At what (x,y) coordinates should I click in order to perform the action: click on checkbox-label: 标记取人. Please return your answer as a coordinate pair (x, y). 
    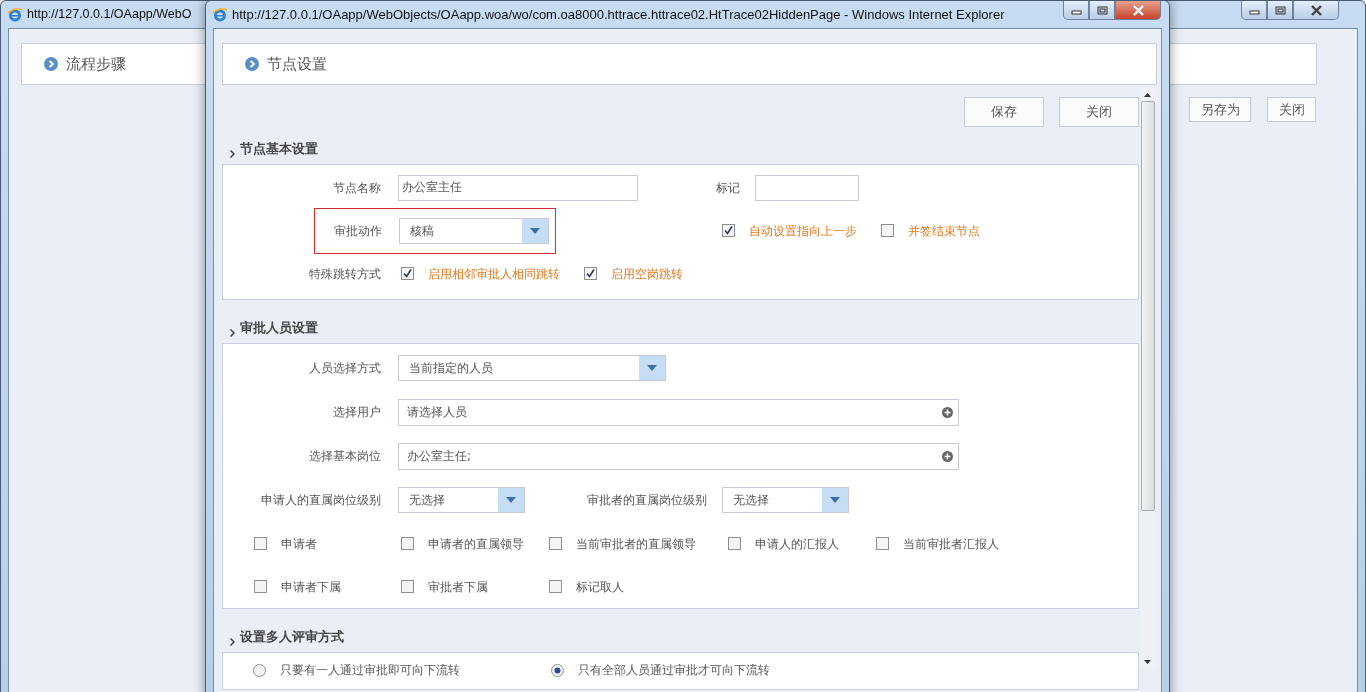
    Looking at the image, I should click on (600, 587).